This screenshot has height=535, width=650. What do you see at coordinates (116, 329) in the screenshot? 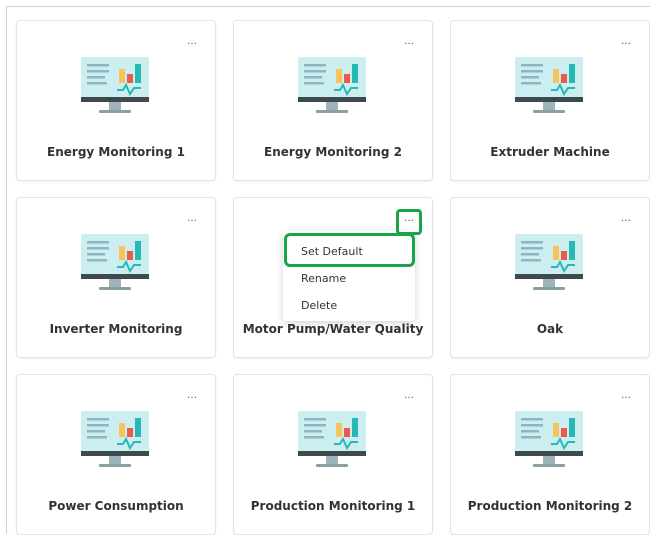
I see `dashboard-title: Inverter Monitoring` at bounding box center [116, 329].